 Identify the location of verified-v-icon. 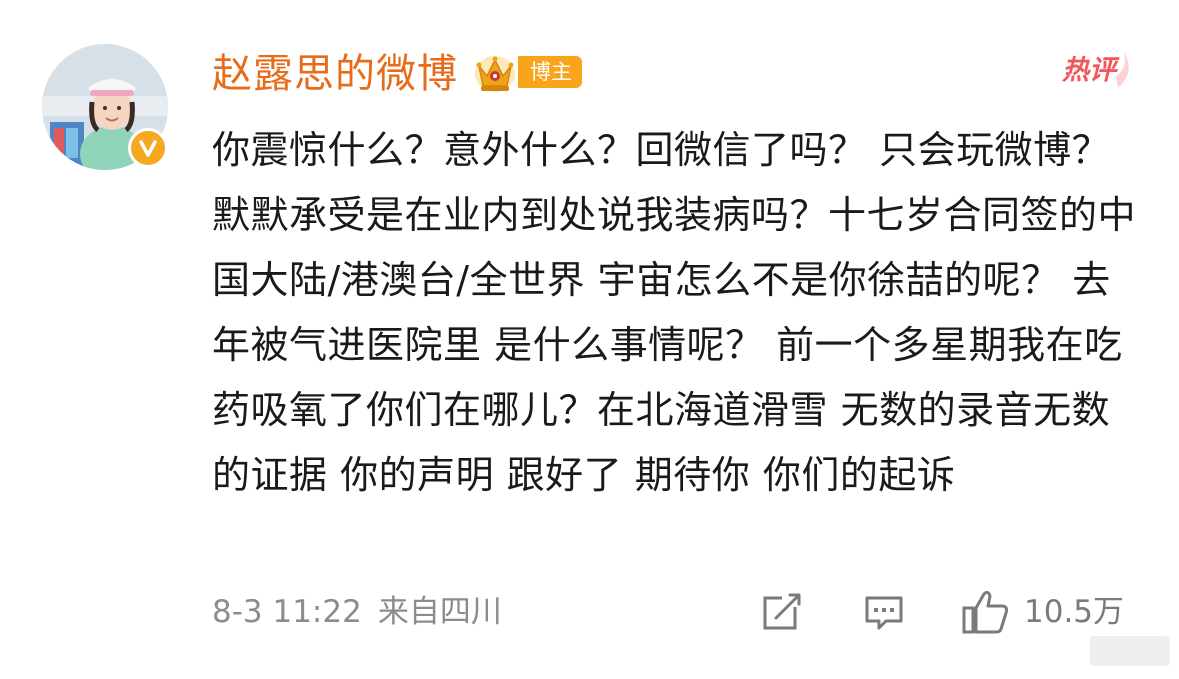
(148, 148).